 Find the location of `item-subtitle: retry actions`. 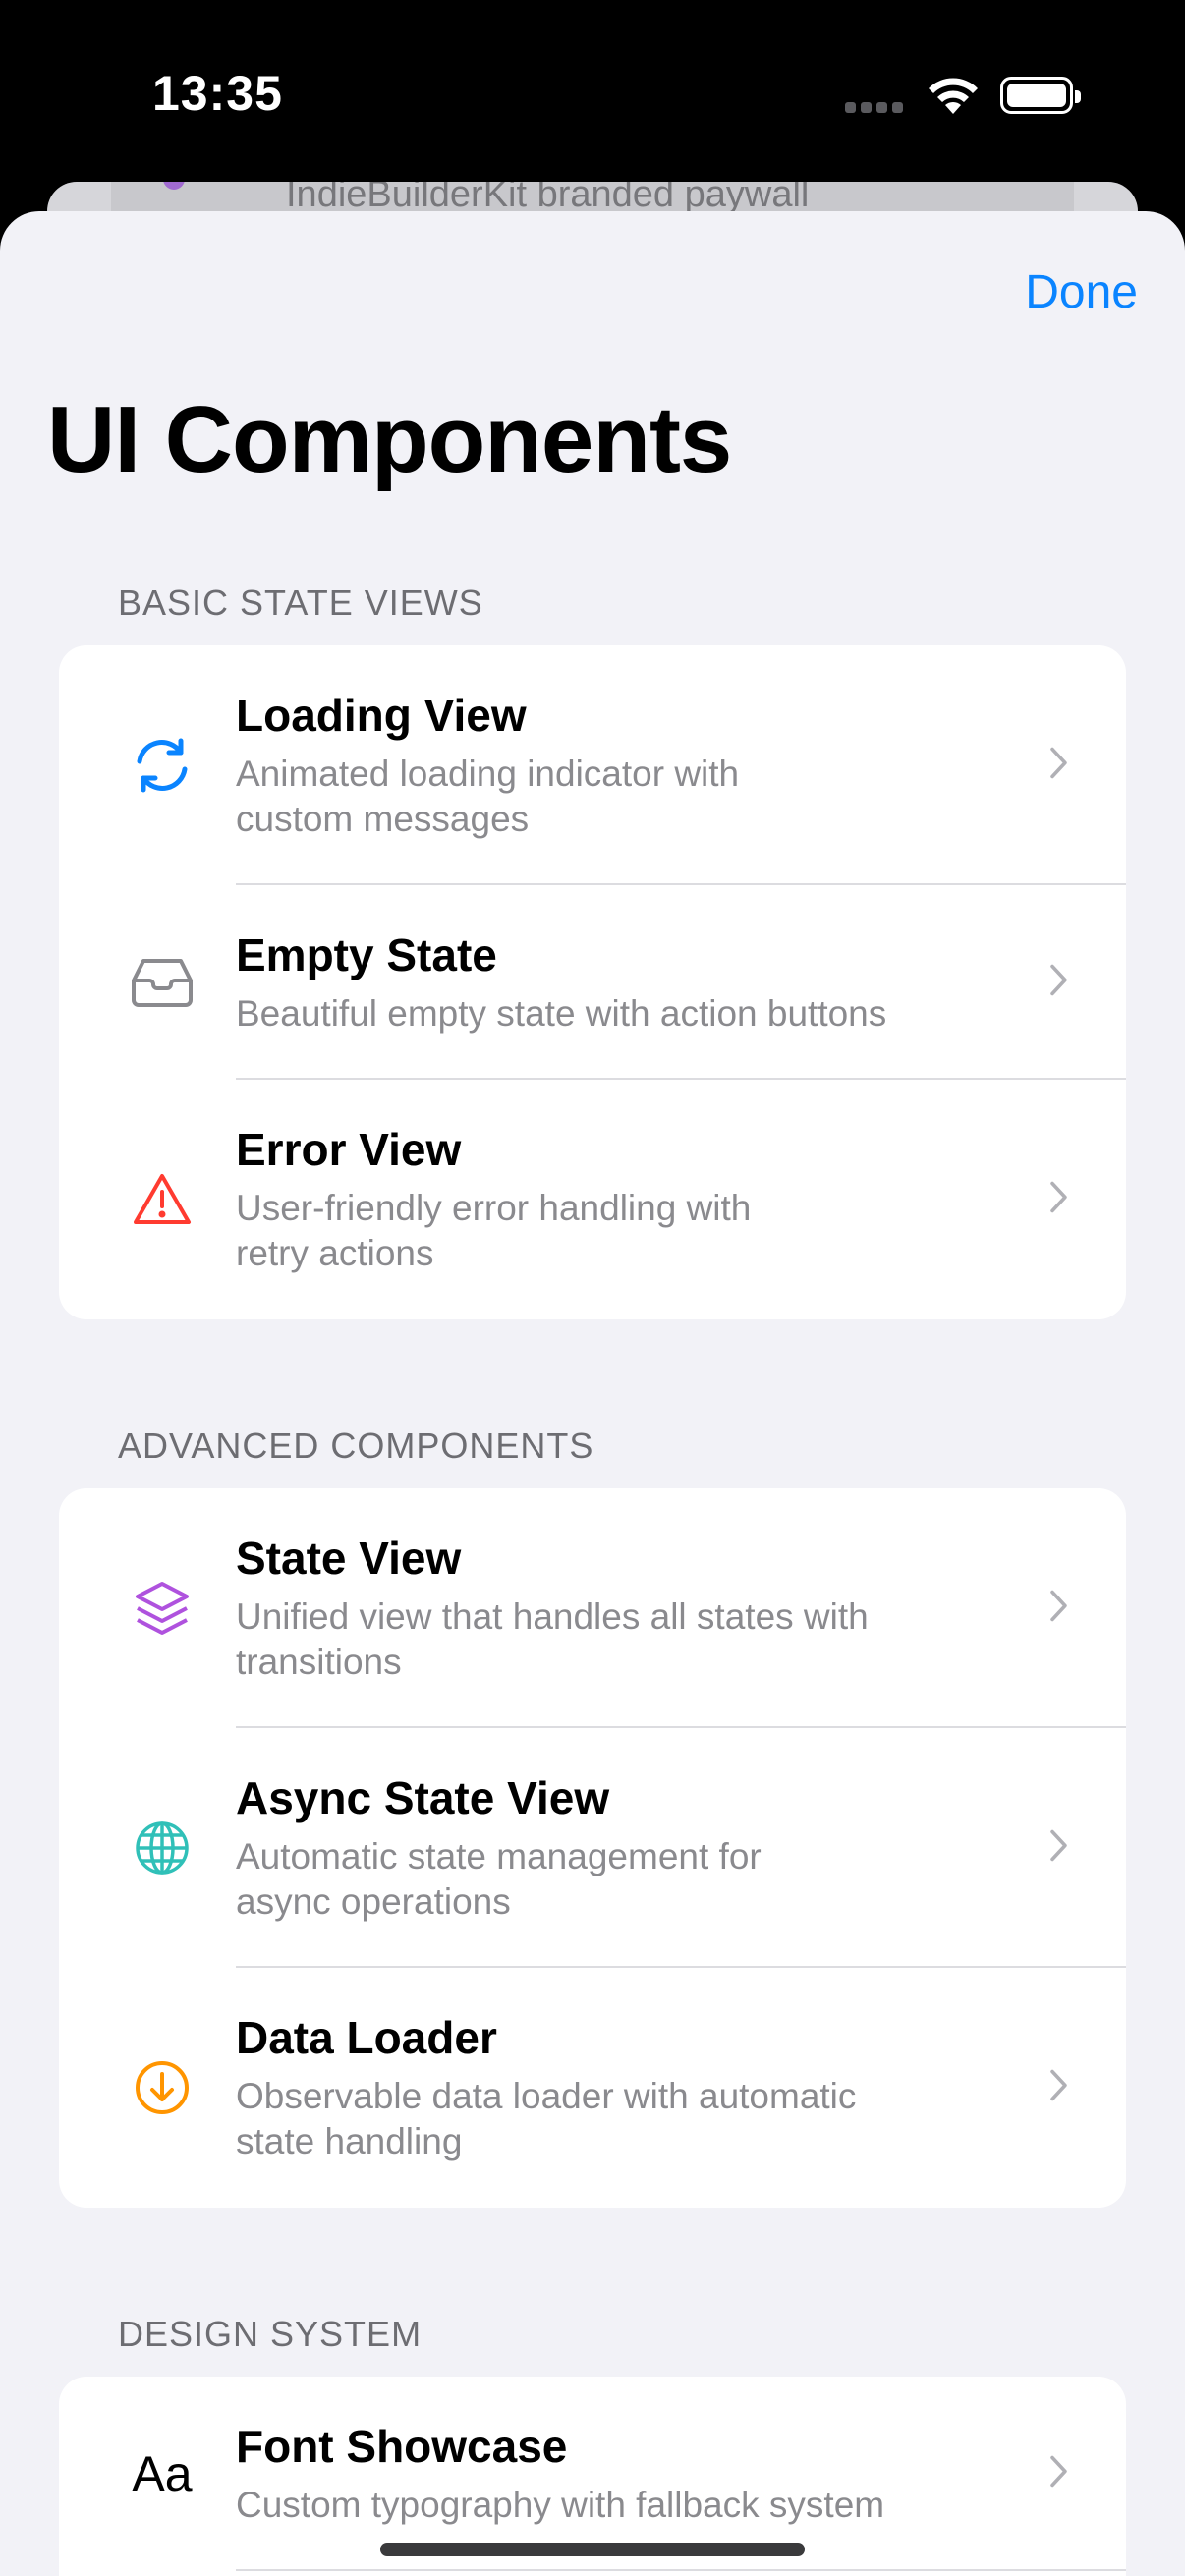

item-subtitle: retry actions is located at coordinates (335, 1253).